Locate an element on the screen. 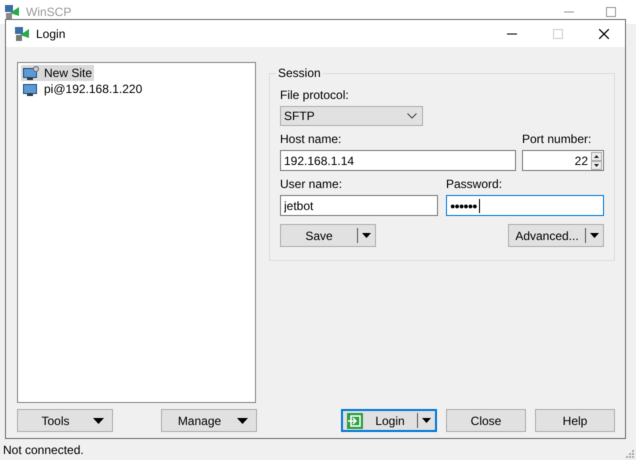 The height and width of the screenshot is (460, 636). menu-button: Tools is located at coordinates (65, 420).